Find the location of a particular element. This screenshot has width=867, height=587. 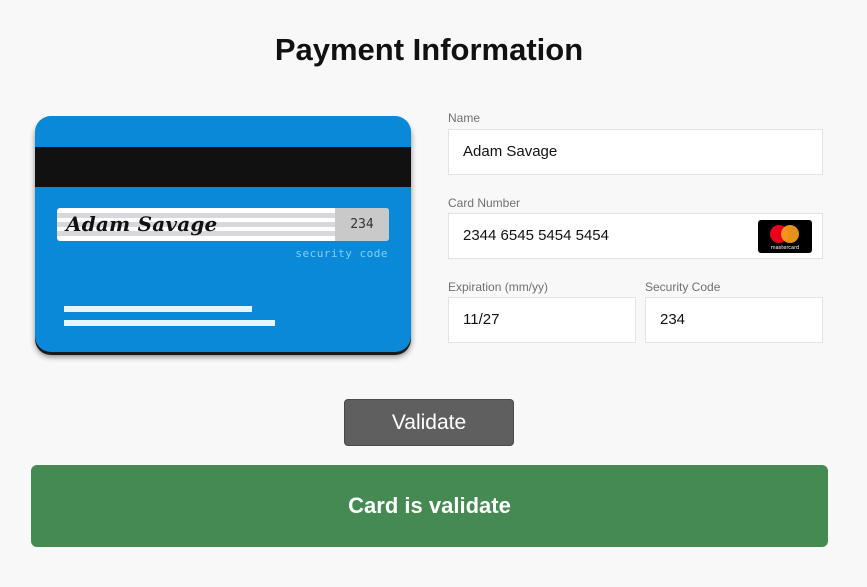

security-code-field: 234 is located at coordinates (734, 320).